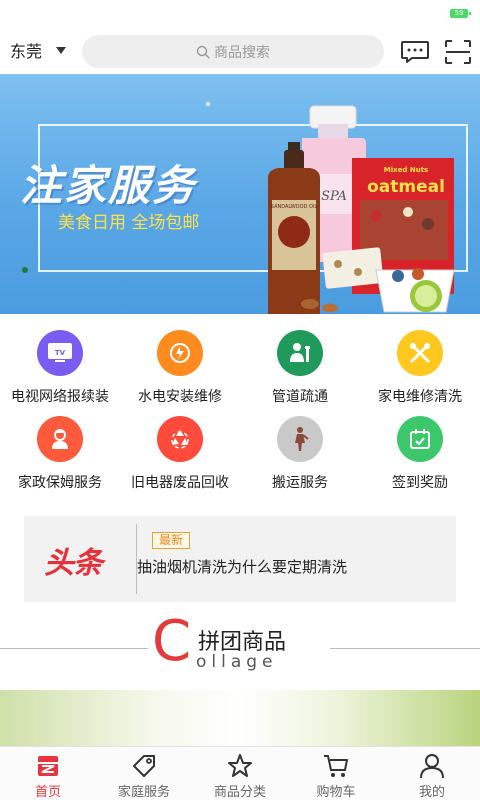  Describe the element at coordinates (300, 353) in the screenshot. I see `plumber-icon` at that location.